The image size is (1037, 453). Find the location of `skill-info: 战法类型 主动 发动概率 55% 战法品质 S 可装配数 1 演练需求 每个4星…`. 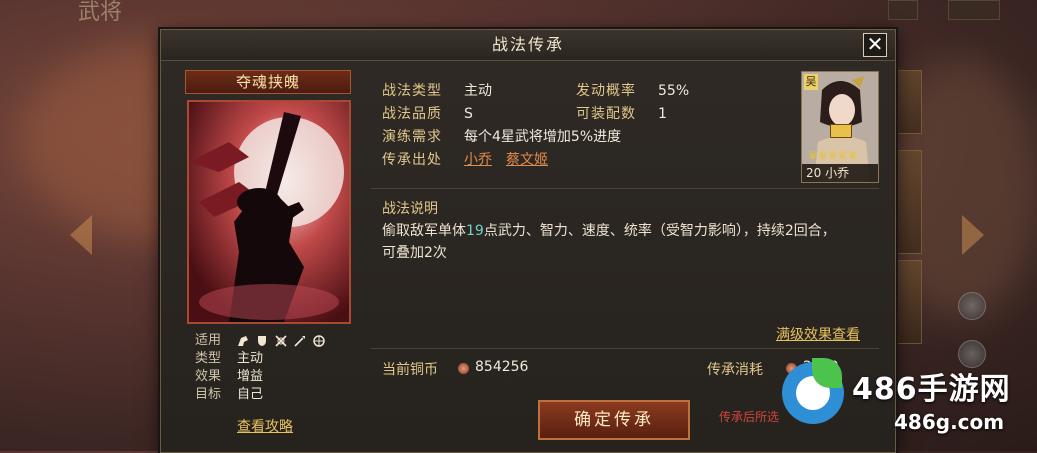

skill-info: 战法类型 主动 发动概率 55% 战法品质 S 可装配数 1 演练需求 每个4星… is located at coordinates (535, 126).